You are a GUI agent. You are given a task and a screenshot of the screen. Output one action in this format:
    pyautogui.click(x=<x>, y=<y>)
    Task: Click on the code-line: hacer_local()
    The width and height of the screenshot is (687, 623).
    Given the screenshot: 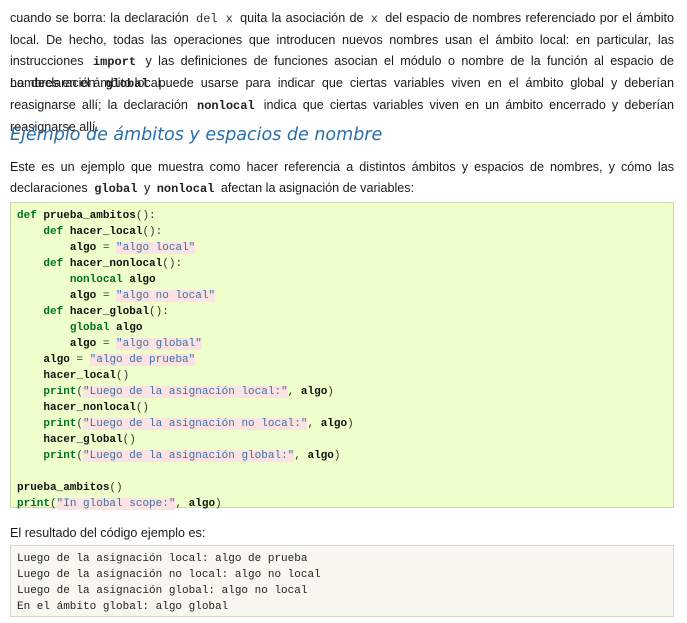 What is the action you would take?
    pyautogui.click(x=342, y=376)
    